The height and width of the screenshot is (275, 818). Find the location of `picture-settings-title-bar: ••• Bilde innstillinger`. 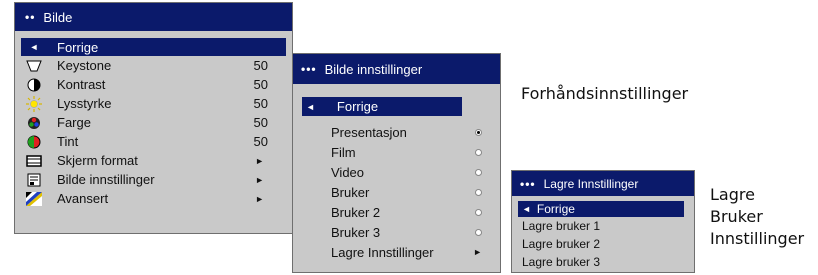

picture-settings-title-bar: ••• Bilde innstillinger is located at coordinates (396, 69).